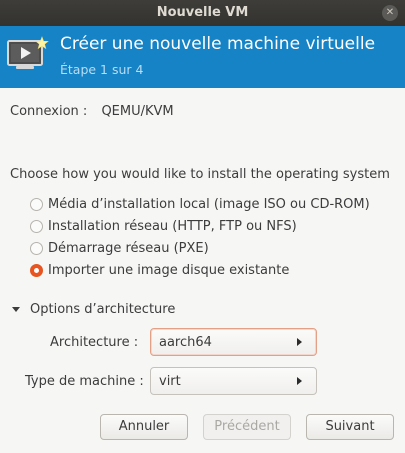  What do you see at coordinates (350, 427) in the screenshot?
I see `next-button: Suivant` at bounding box center [350, 427].